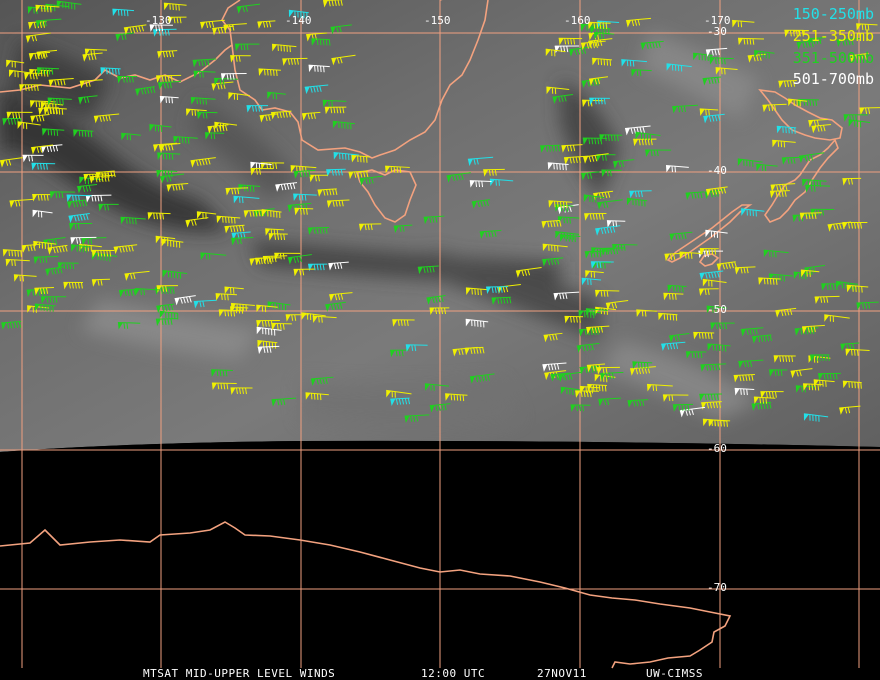 The width and height of the screenshot is (880, 680). Describe the element at coordinates (577, 20) in the screenshot. I see `longitude-label: -160` at that location.